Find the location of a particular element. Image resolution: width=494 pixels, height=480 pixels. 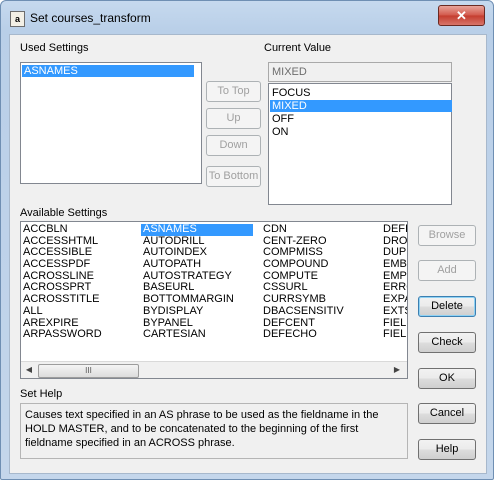

list-item: BYDISPLAY is located at coordinates (197, 311).